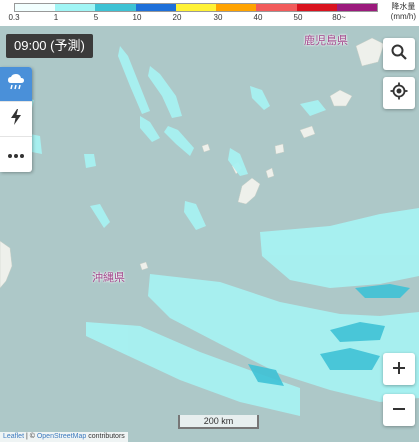  What do you see at coordinates (96, 17) in the screenshot?
I see `legend-tick: 5` at bounding box center [96, 17].